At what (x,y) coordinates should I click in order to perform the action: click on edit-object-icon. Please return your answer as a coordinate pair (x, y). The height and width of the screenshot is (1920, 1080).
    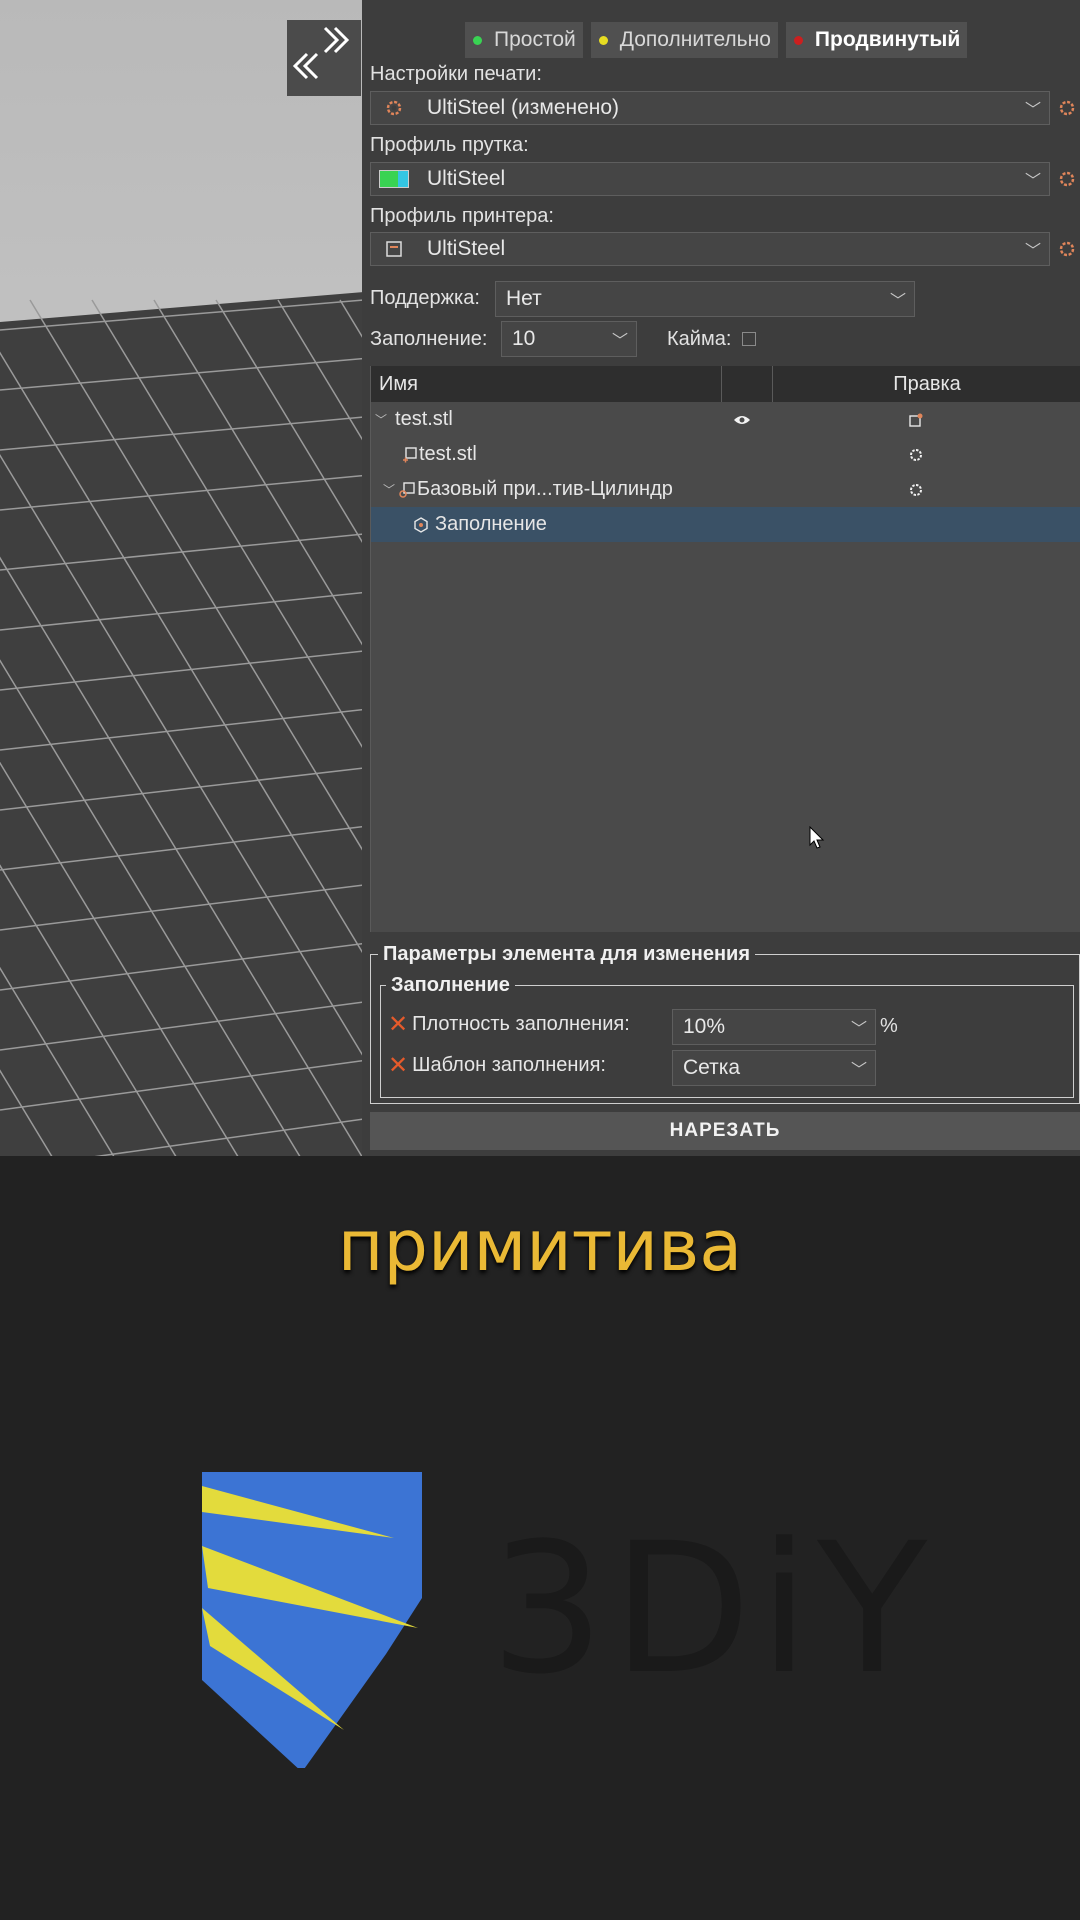
    Looking at the image, I should click on (916, 420).